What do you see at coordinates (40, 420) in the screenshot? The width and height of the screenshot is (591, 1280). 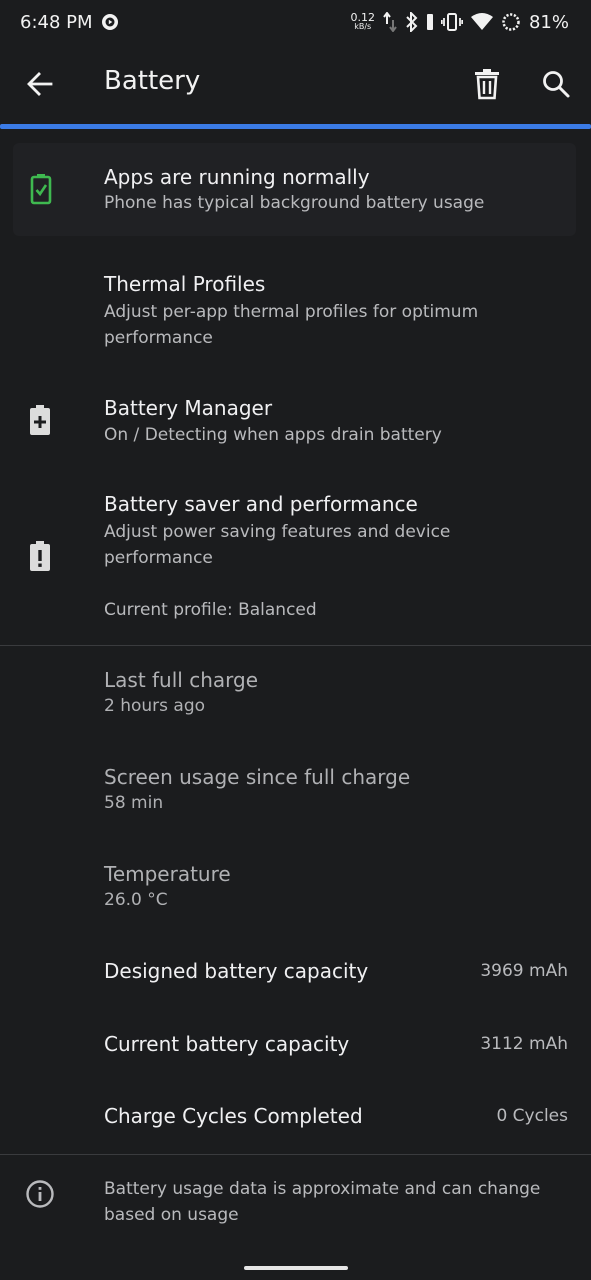 I see `battery-plus-icon` at bounding box center [40, 420].